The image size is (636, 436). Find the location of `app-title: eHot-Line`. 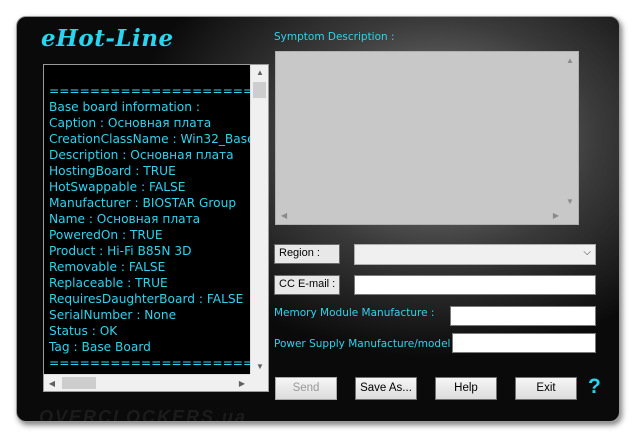

app-title: eHot-Line is located at coordinates (107, 38).